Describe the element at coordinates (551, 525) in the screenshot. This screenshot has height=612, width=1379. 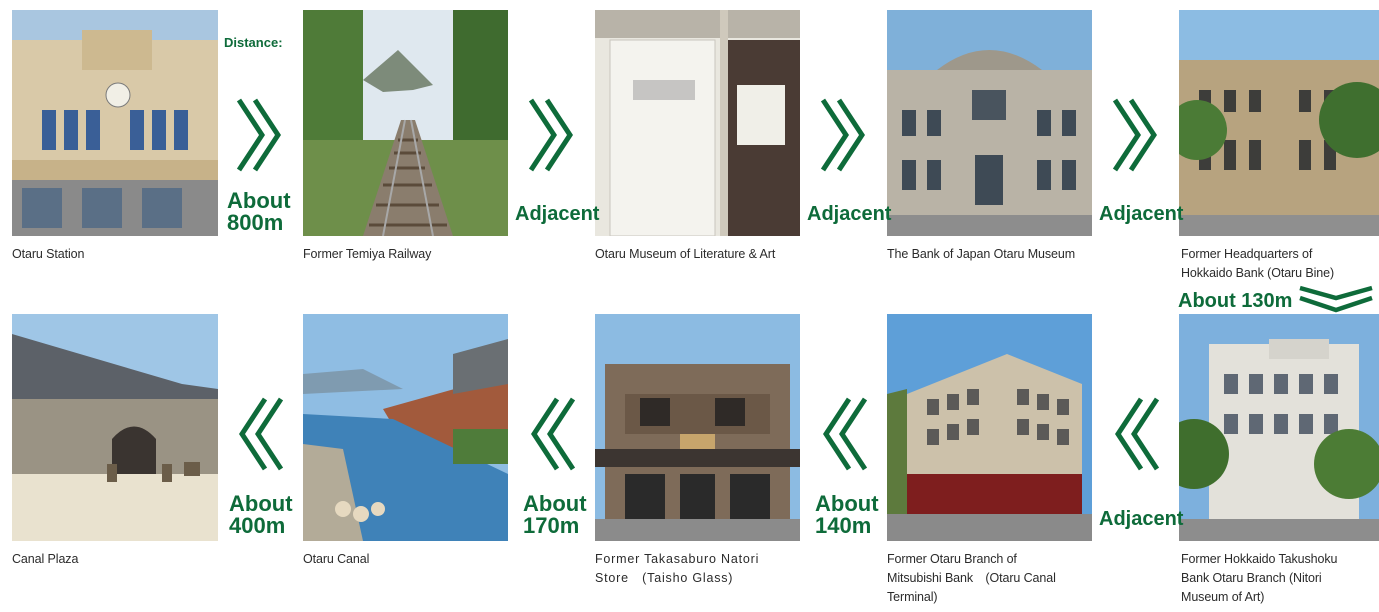
I see `distance-line: 170m` at that location.